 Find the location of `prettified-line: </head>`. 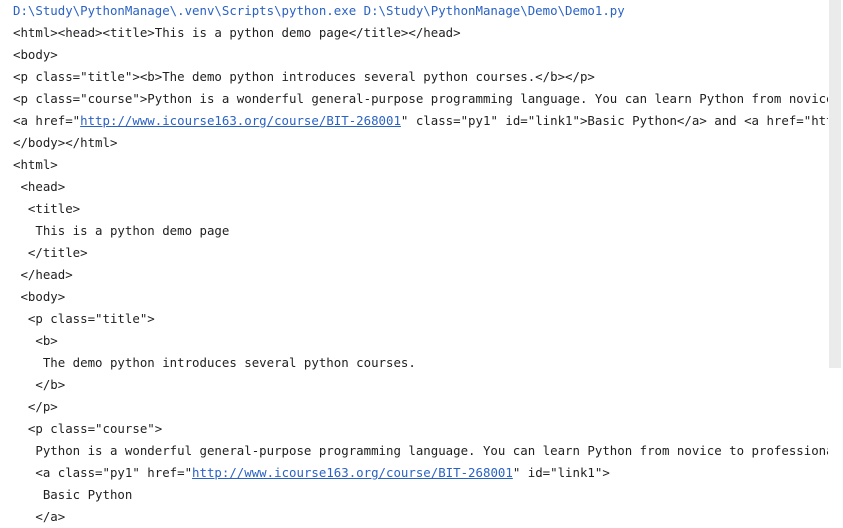

prettified-line: </head> is located at coordinates (43, 274).